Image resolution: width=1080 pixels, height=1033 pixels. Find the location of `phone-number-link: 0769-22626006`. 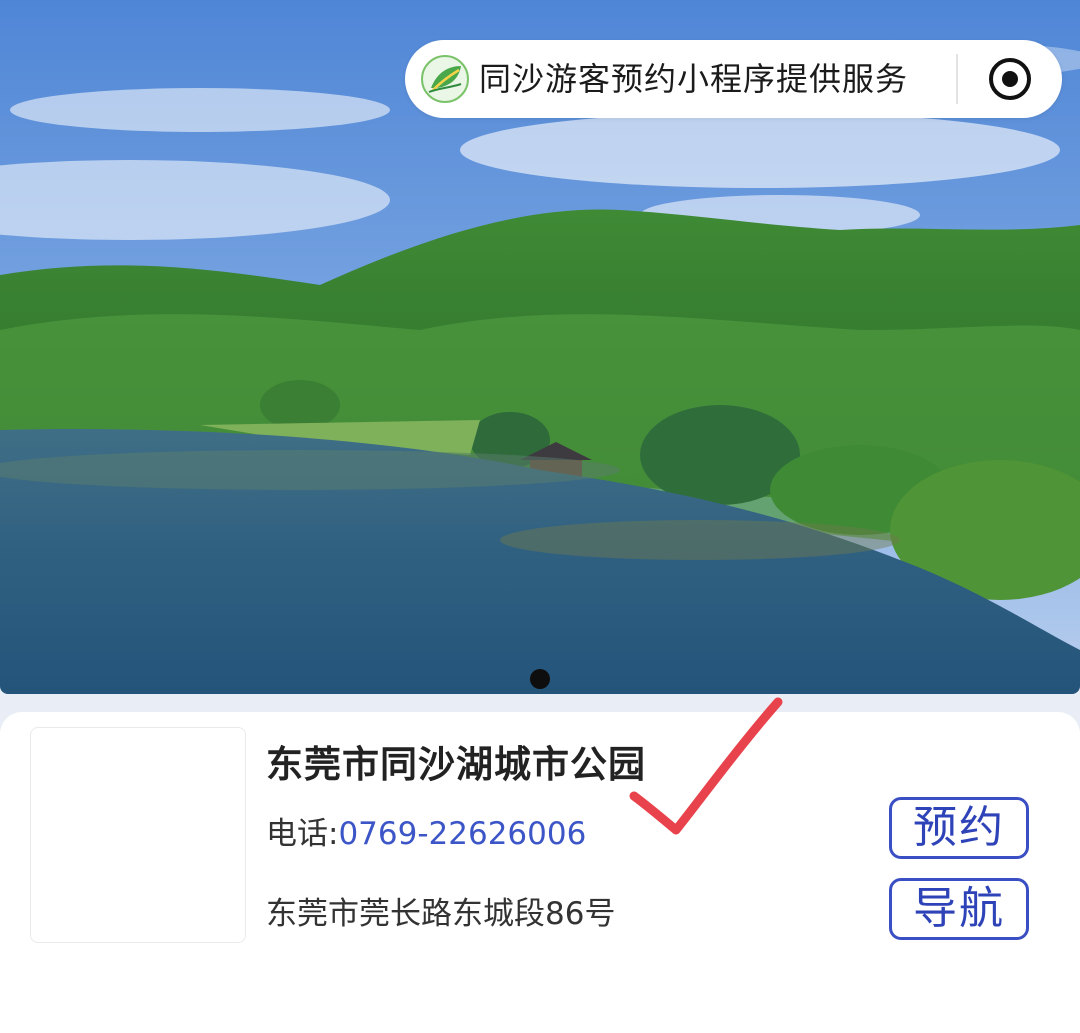

phone-number-link: 0769-22626006 is located at coordinates (462, 834).